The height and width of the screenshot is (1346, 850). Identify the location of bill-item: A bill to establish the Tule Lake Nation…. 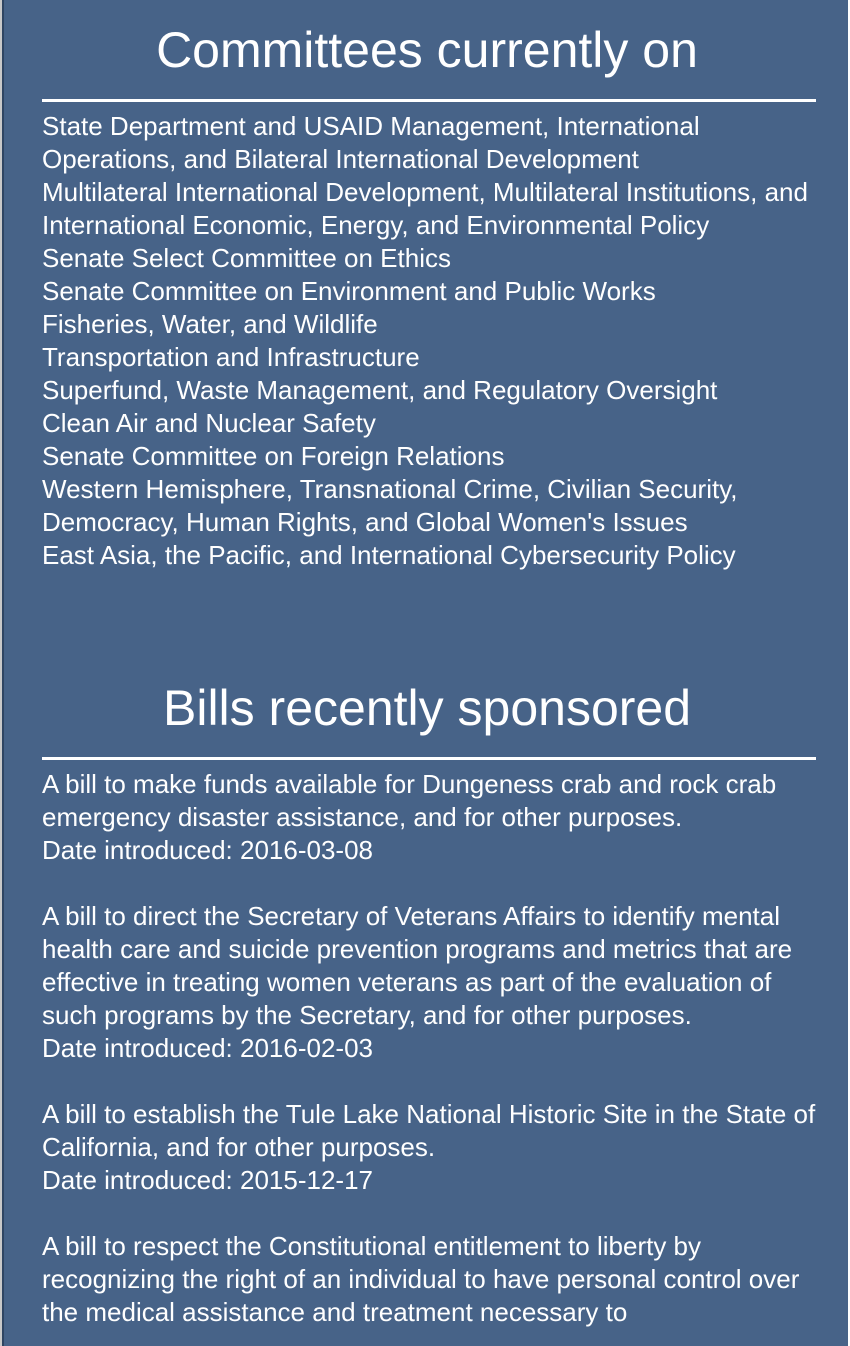
(437, 1147).